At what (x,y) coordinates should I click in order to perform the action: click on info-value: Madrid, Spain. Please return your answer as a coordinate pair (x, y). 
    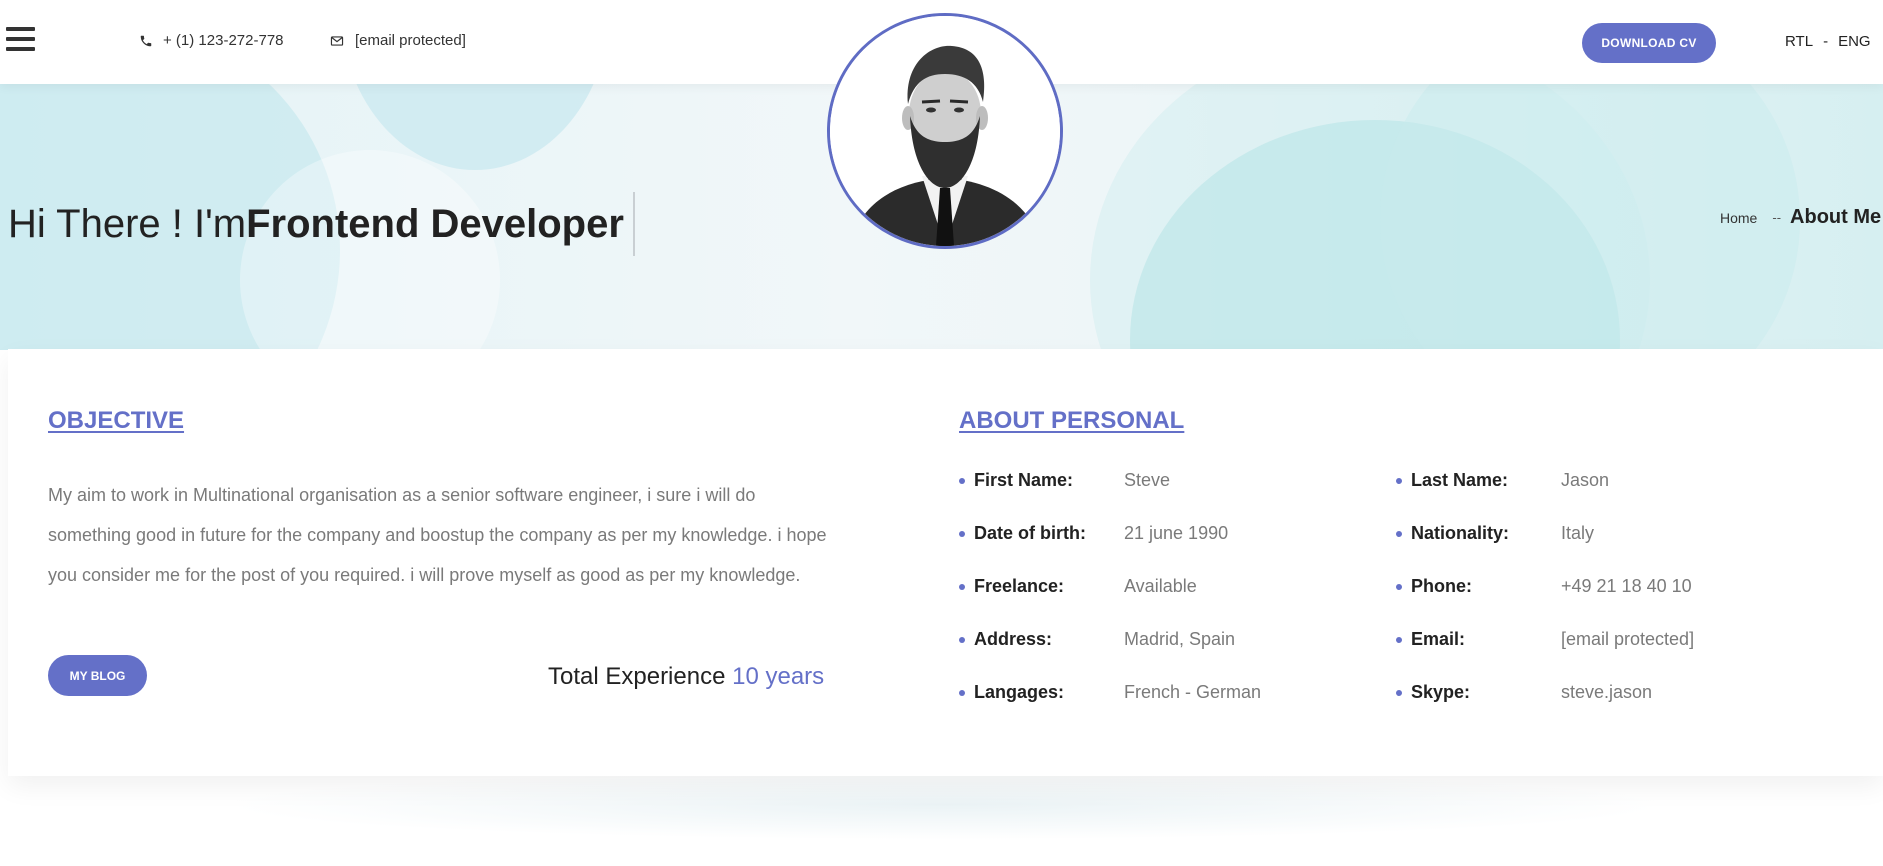
    Looking at the image, I should click on (1180, 639).